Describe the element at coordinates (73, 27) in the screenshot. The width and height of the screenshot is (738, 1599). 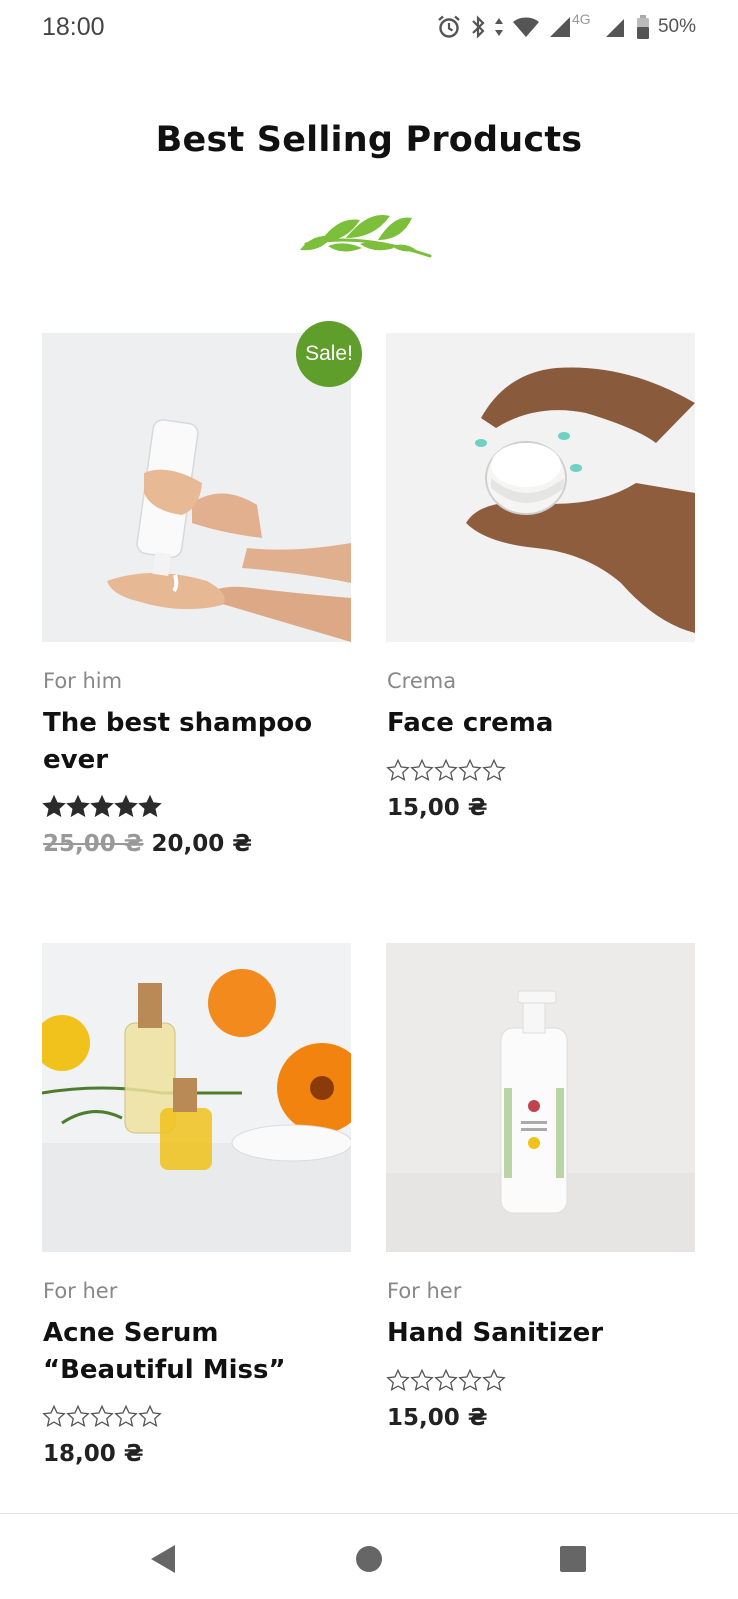
I see `status-time: 18:00` at that location.